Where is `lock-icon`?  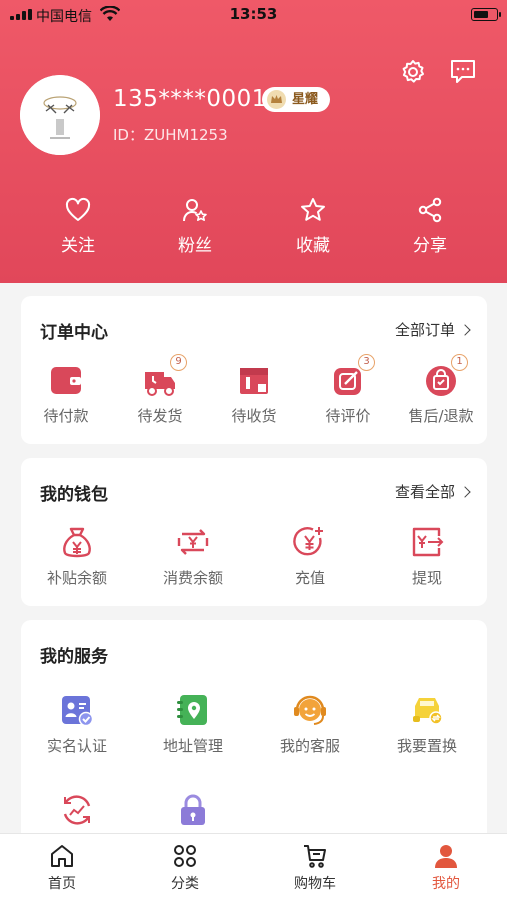
lock-icon is located at coordinates (193, 809).